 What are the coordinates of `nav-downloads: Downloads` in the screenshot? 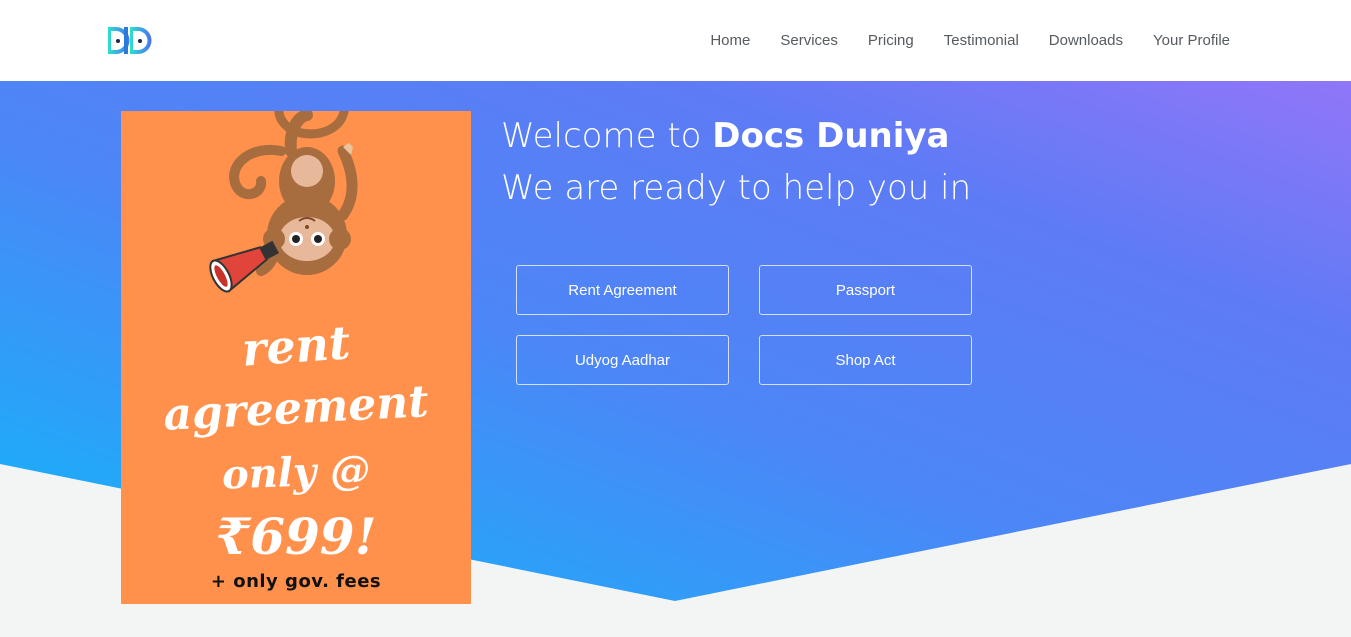 It's located at (1086, 40).